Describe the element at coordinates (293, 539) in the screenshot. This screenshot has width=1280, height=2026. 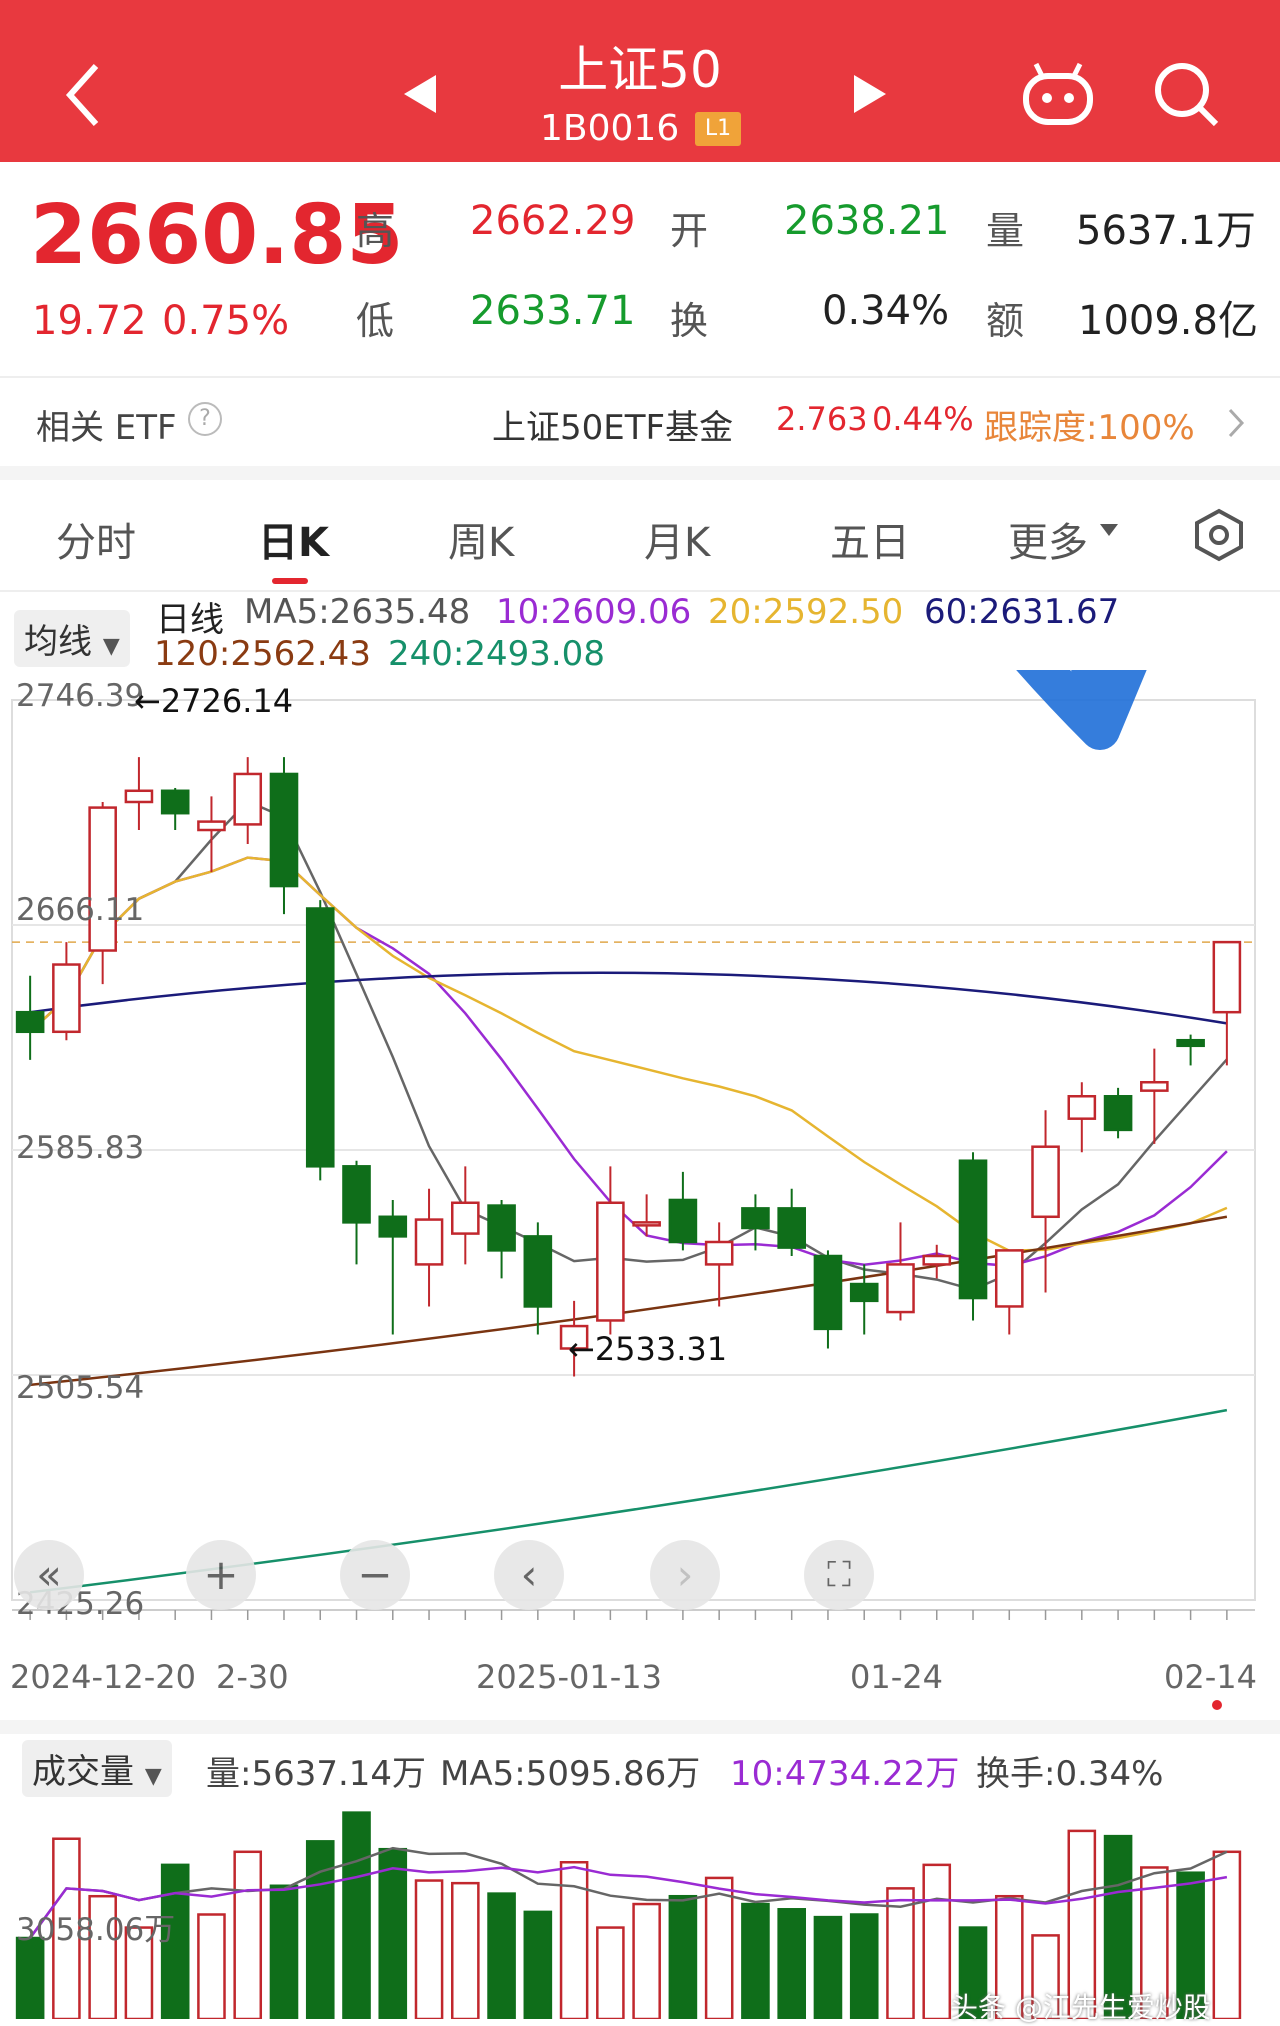
I see `tab-daily-k: 日K` at that location.